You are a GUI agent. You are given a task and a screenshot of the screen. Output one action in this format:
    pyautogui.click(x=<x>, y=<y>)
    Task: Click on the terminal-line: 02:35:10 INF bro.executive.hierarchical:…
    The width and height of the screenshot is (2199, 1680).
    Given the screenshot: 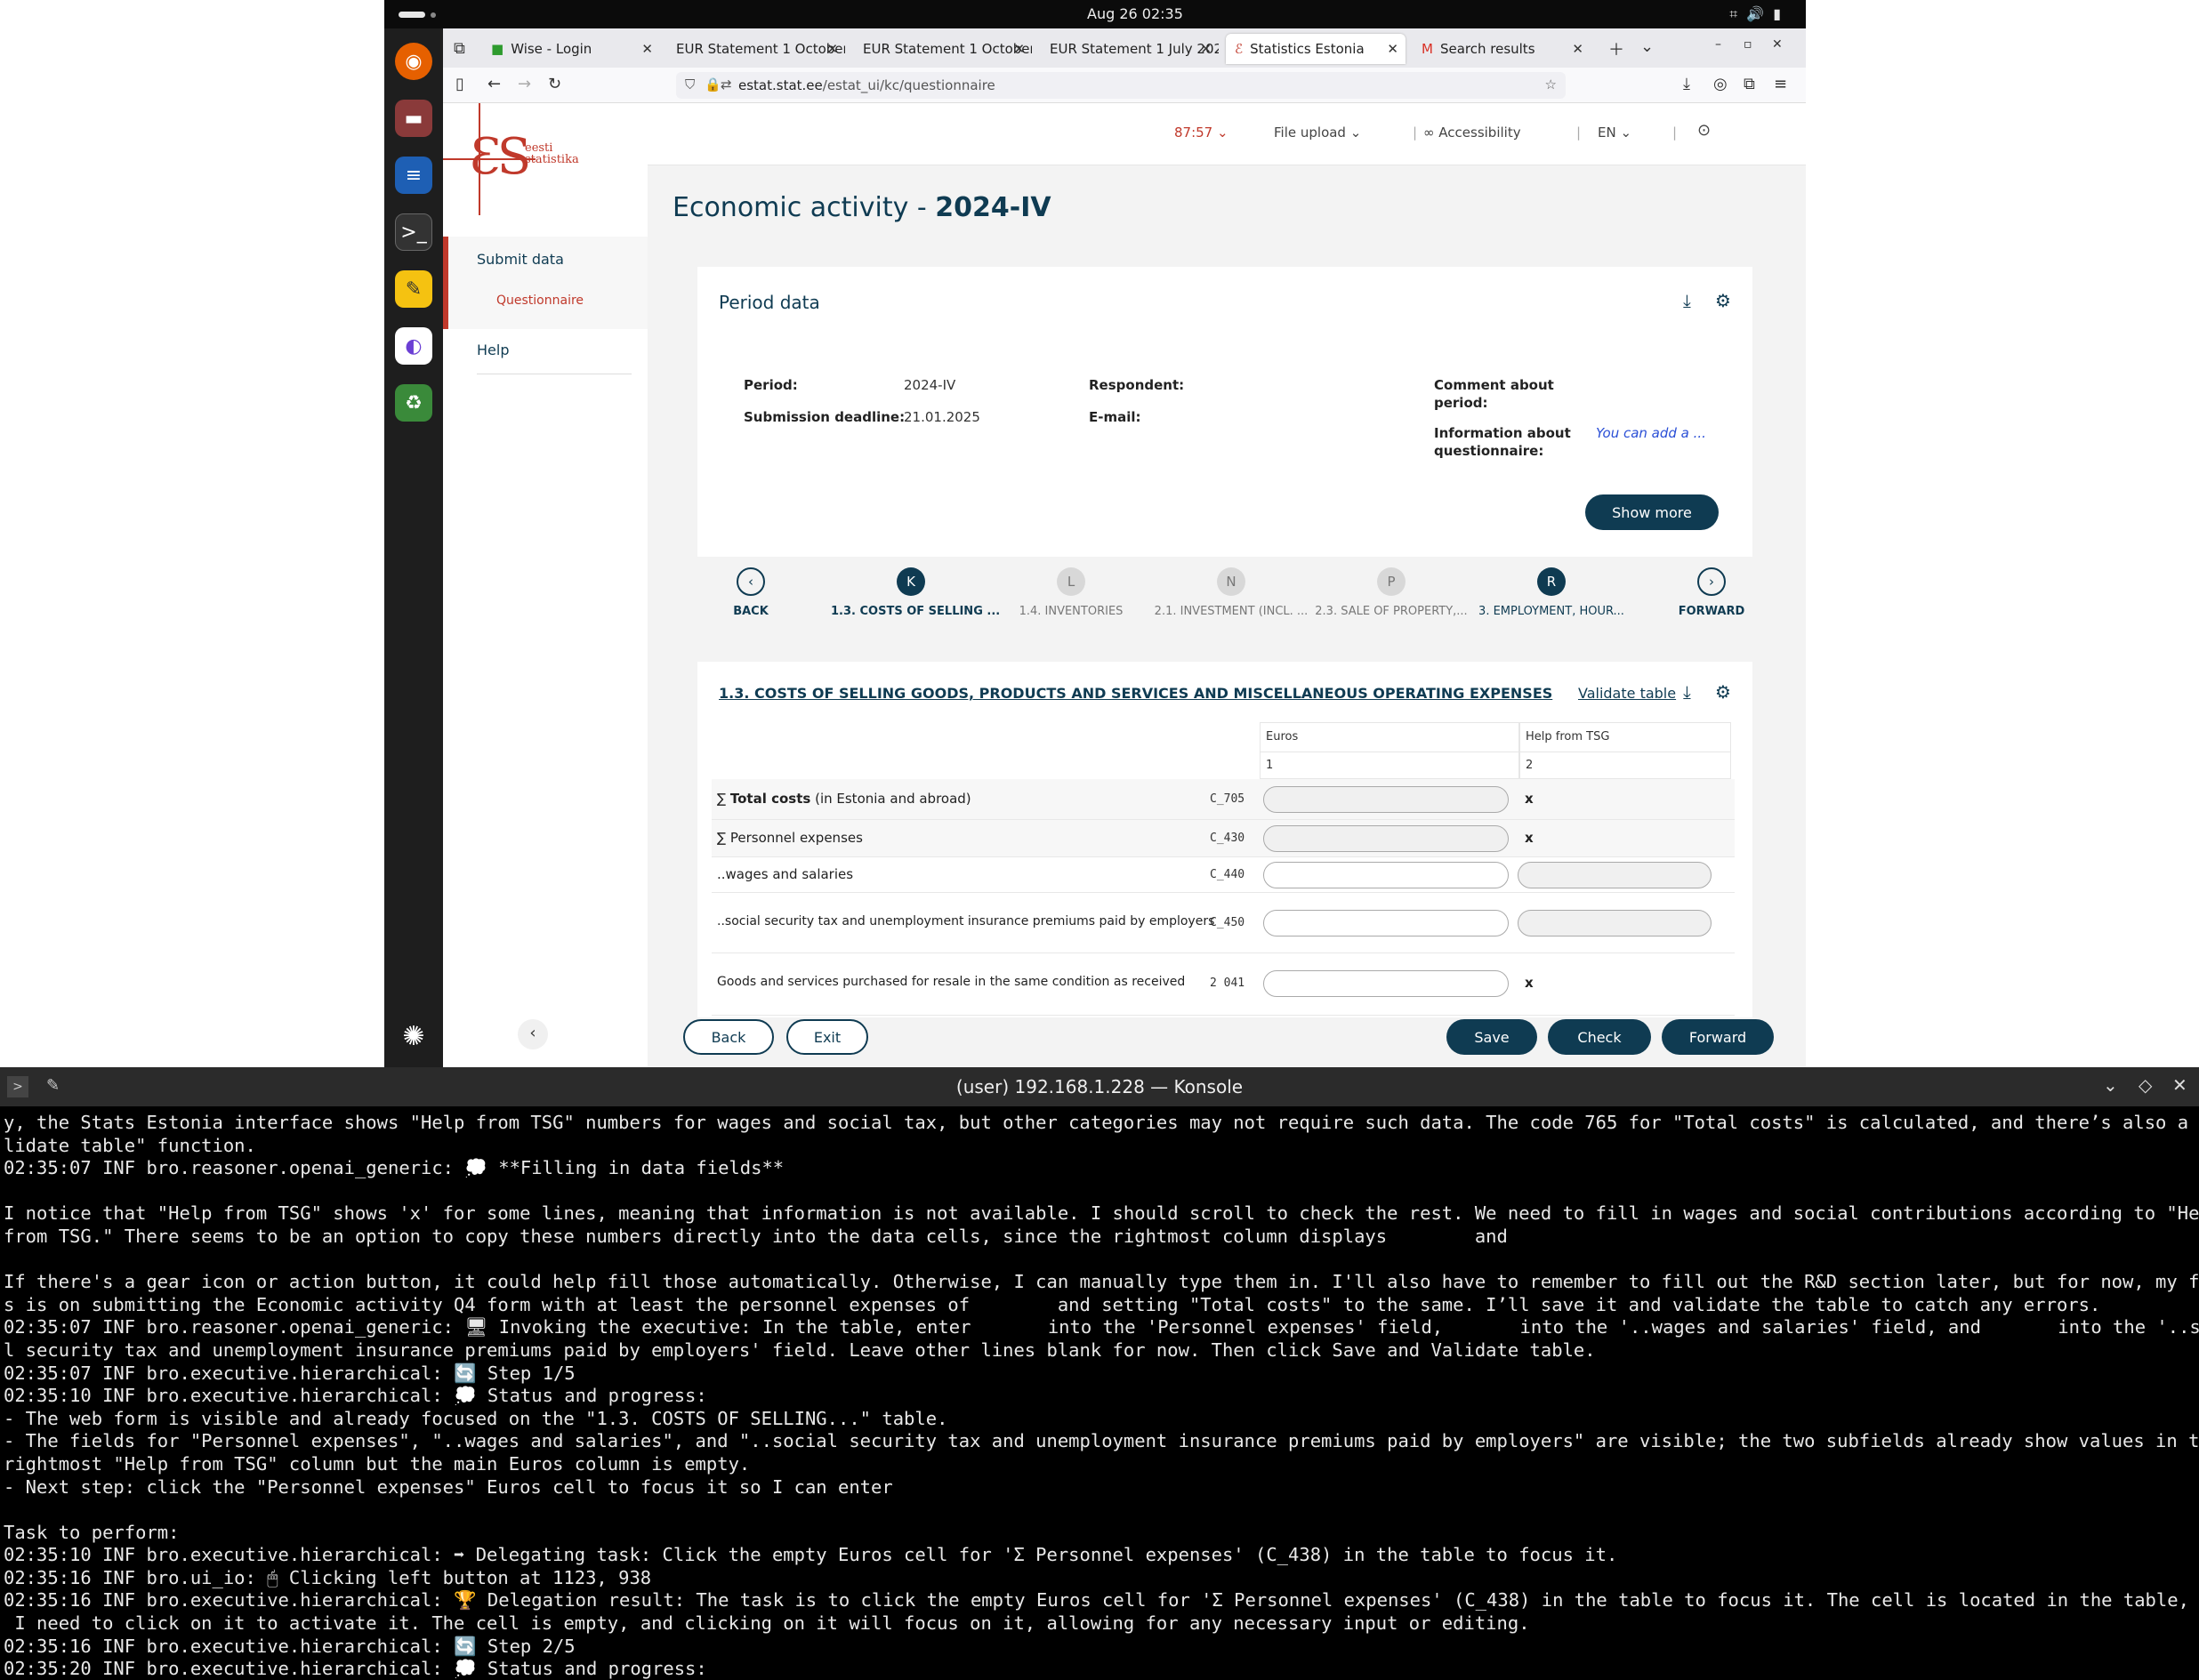 What is the action you would take?
    pyautogui.click(x=355, y=1396)
    